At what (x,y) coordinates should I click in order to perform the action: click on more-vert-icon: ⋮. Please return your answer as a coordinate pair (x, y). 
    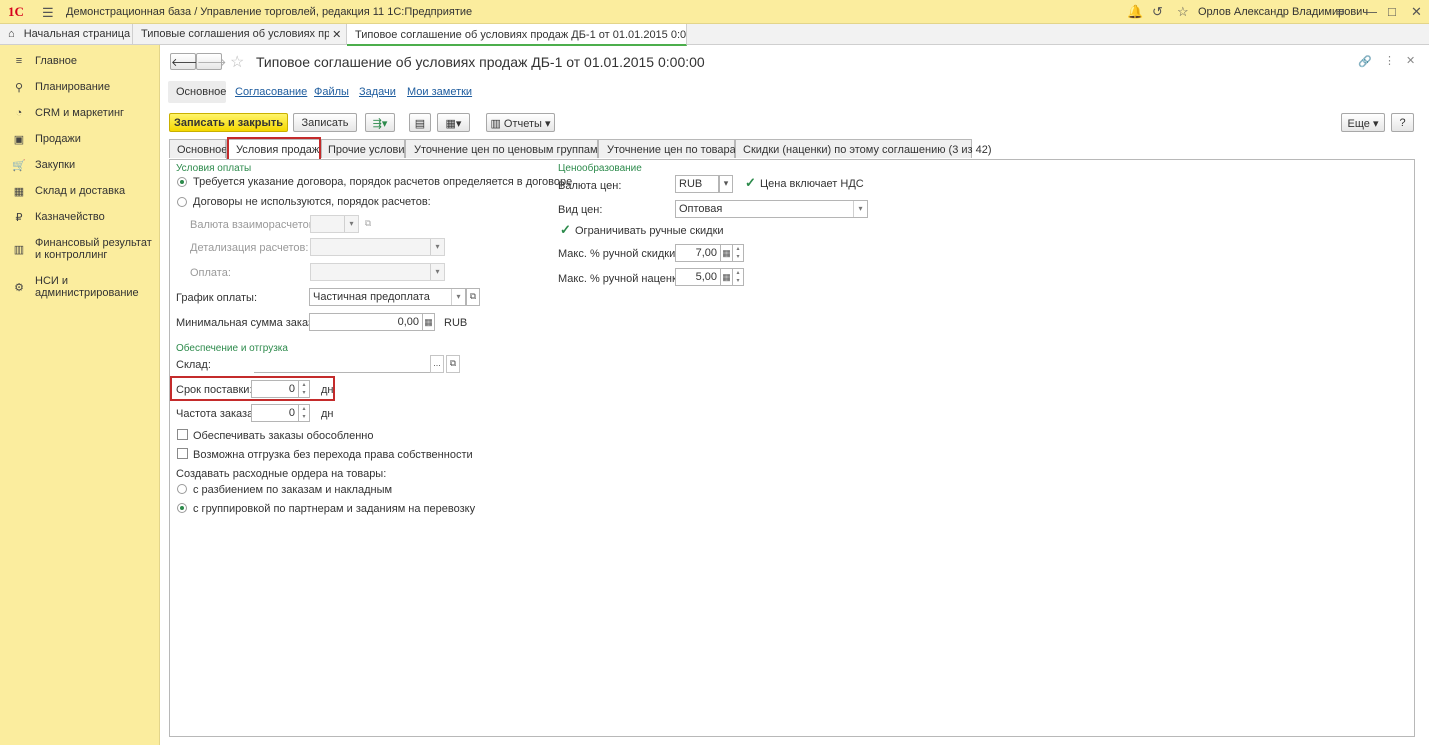
    Looking at the image, I should click on (1389, 60).